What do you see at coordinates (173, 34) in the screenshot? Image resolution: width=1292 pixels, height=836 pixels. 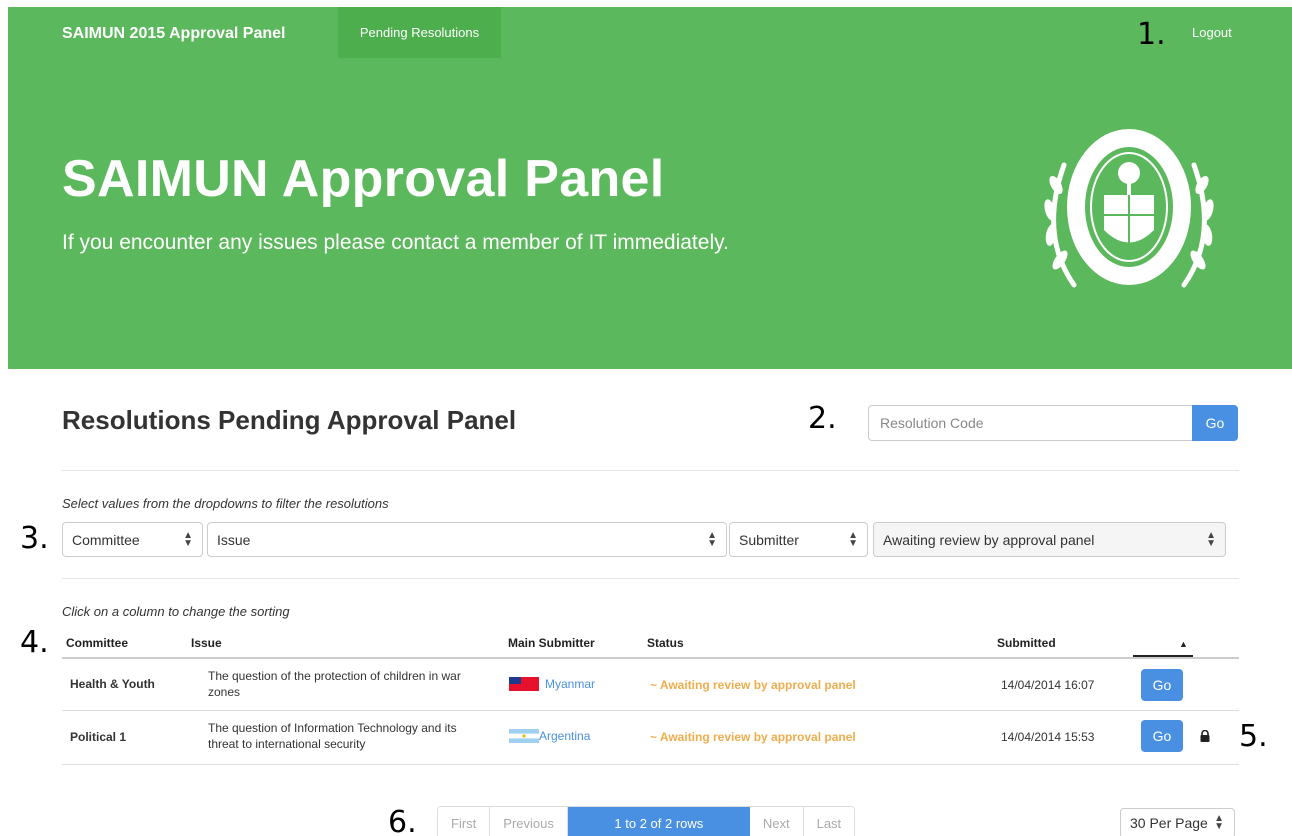 I see `navbar-brand: SAIMUN 2015 Approval Panel` at bounding box center [173, 34].